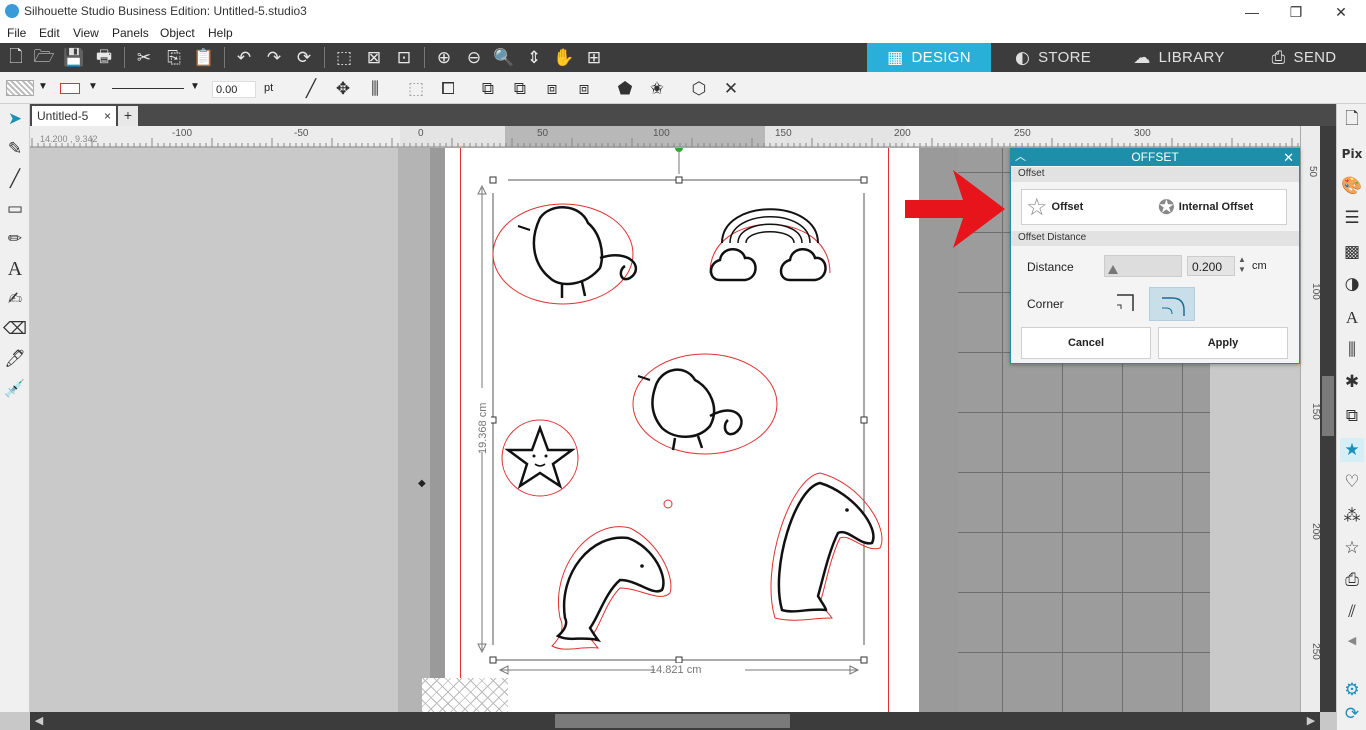  Describe the element at coordinates (220, 33) in the screenshot. I see `menu-help: Help` at that location.